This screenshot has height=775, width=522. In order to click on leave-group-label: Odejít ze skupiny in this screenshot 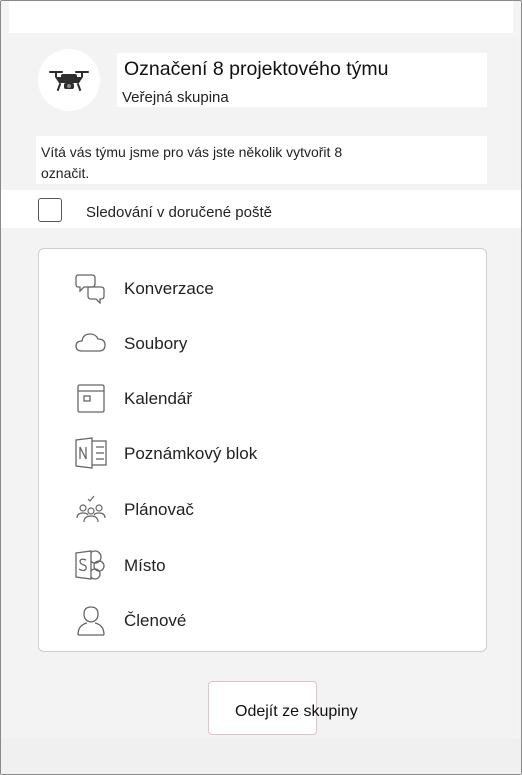, I will do `click(296, 712)`.